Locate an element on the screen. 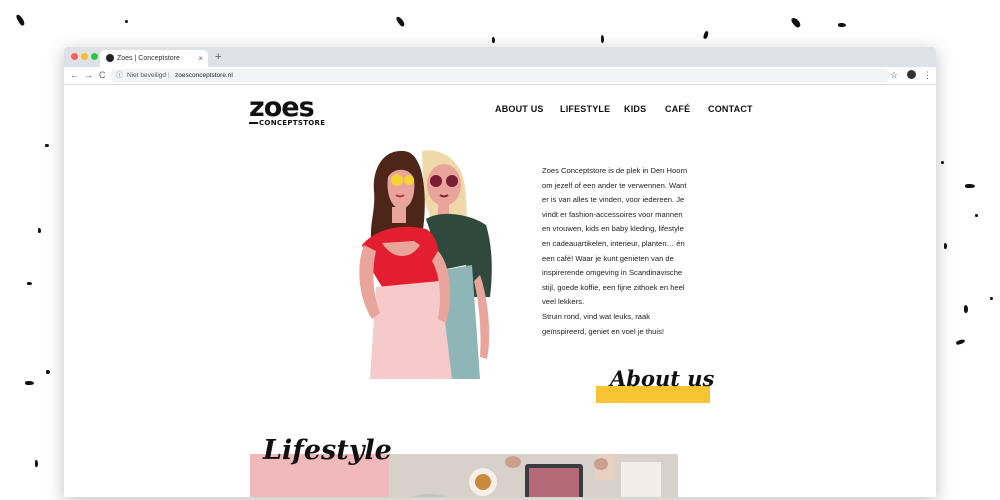 This screenshot has width=1000, height=500. logo-subtitle: CONCEPTSTORE is located at coordinates (287, 123).